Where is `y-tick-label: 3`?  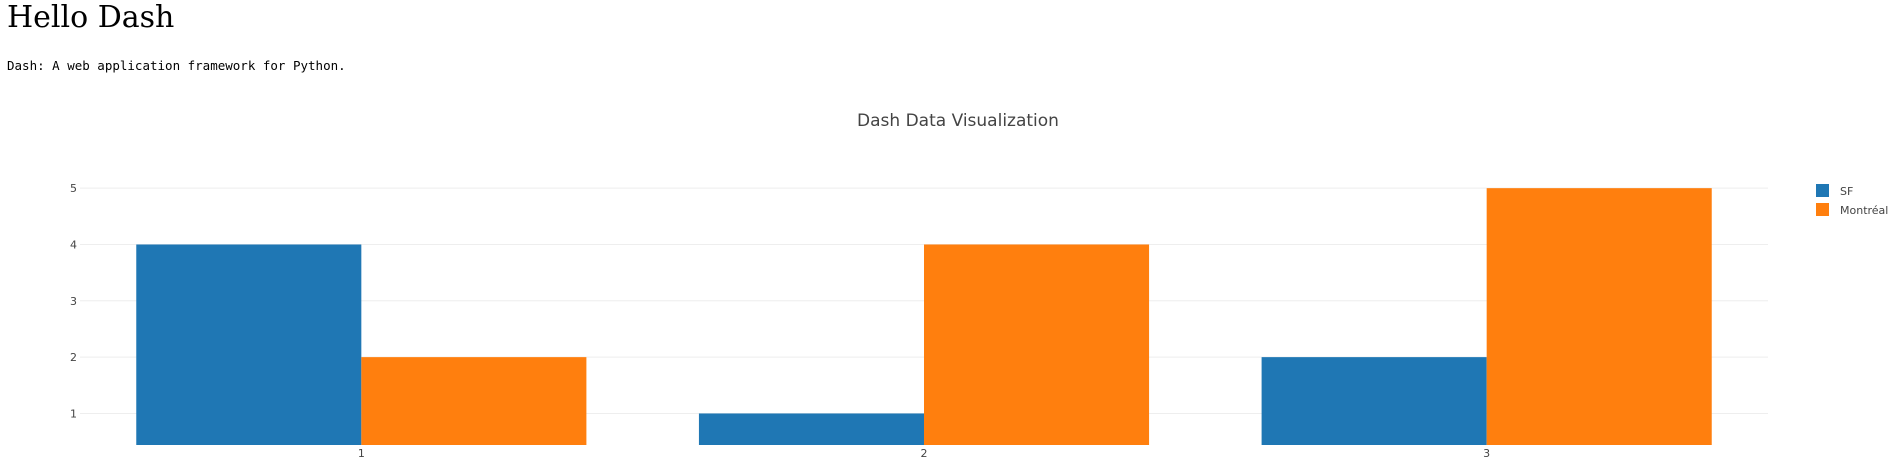
y-tick-label: 3 is located at coordinates (73, 301).